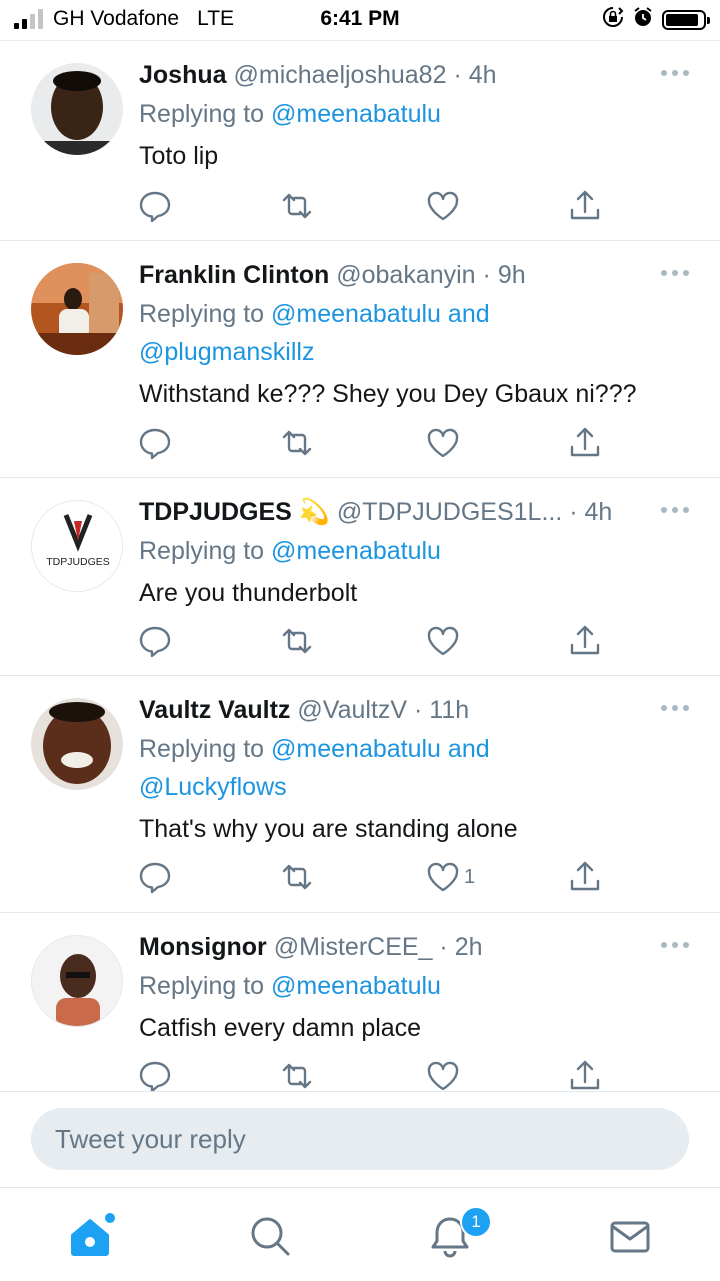 This screenshot has height=1281, width=720. I want to click on verified-emoji: 💫, so click(314, 512).